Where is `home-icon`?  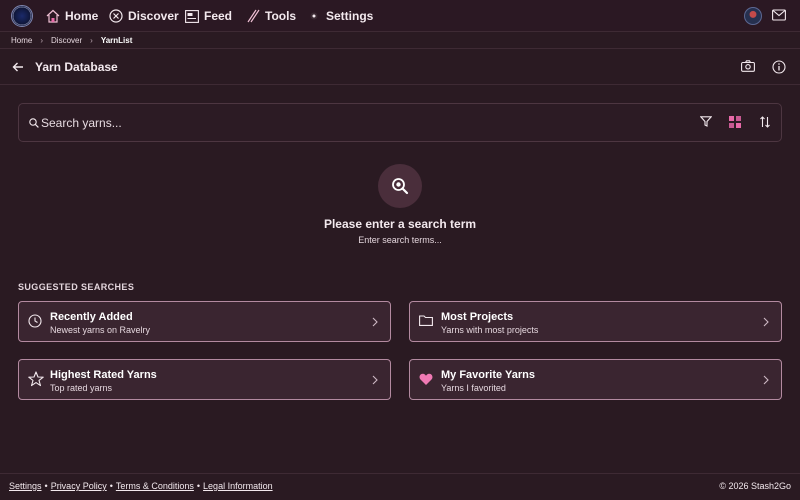 home-icon is located at coordinates (53, 16).